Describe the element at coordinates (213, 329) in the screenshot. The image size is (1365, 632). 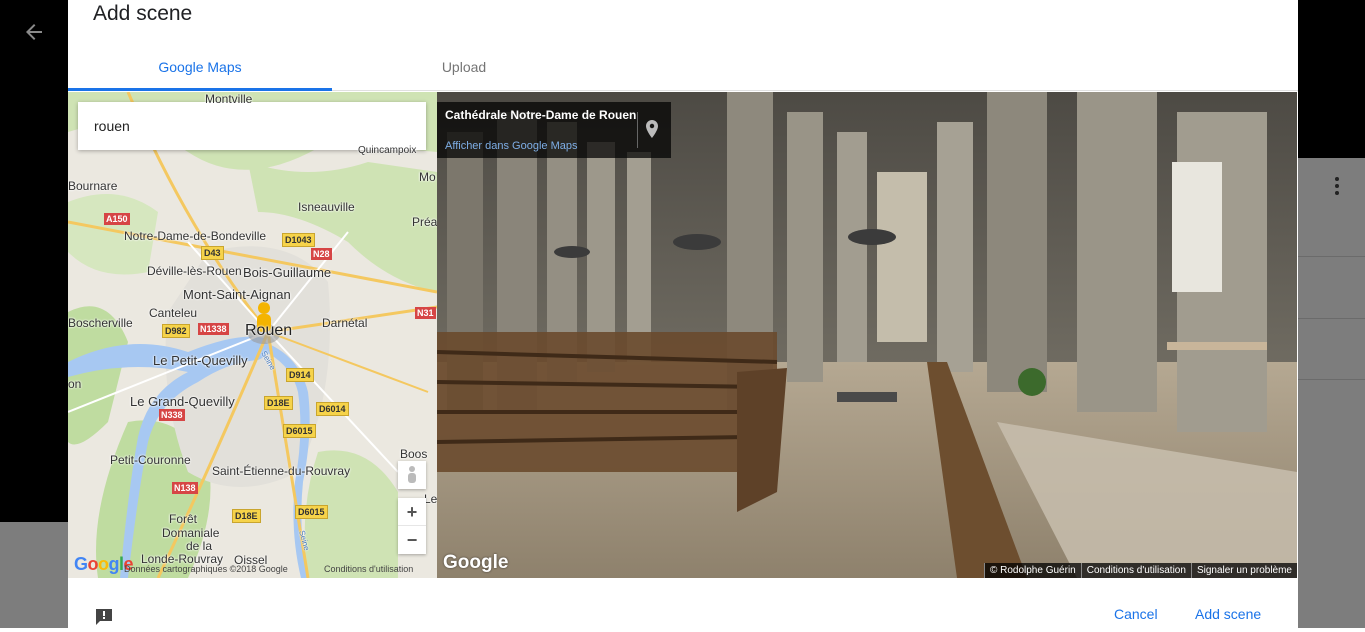
I see `road-shield: N1338` at that location.